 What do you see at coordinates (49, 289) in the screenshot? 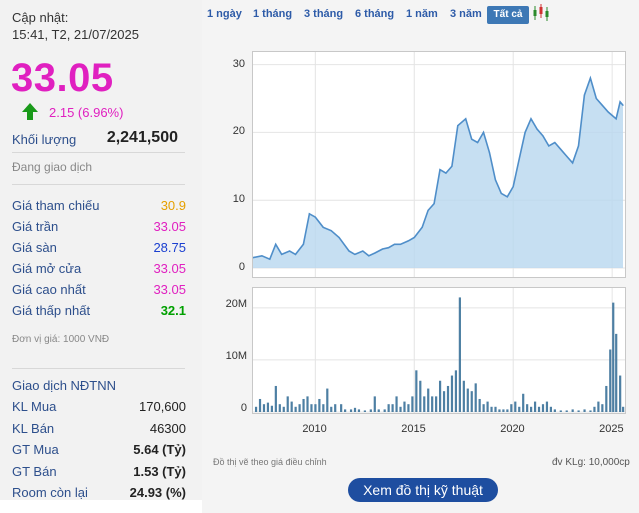
I see `price-row-label: Giá cao nhất` at bounding box center [49, 289].